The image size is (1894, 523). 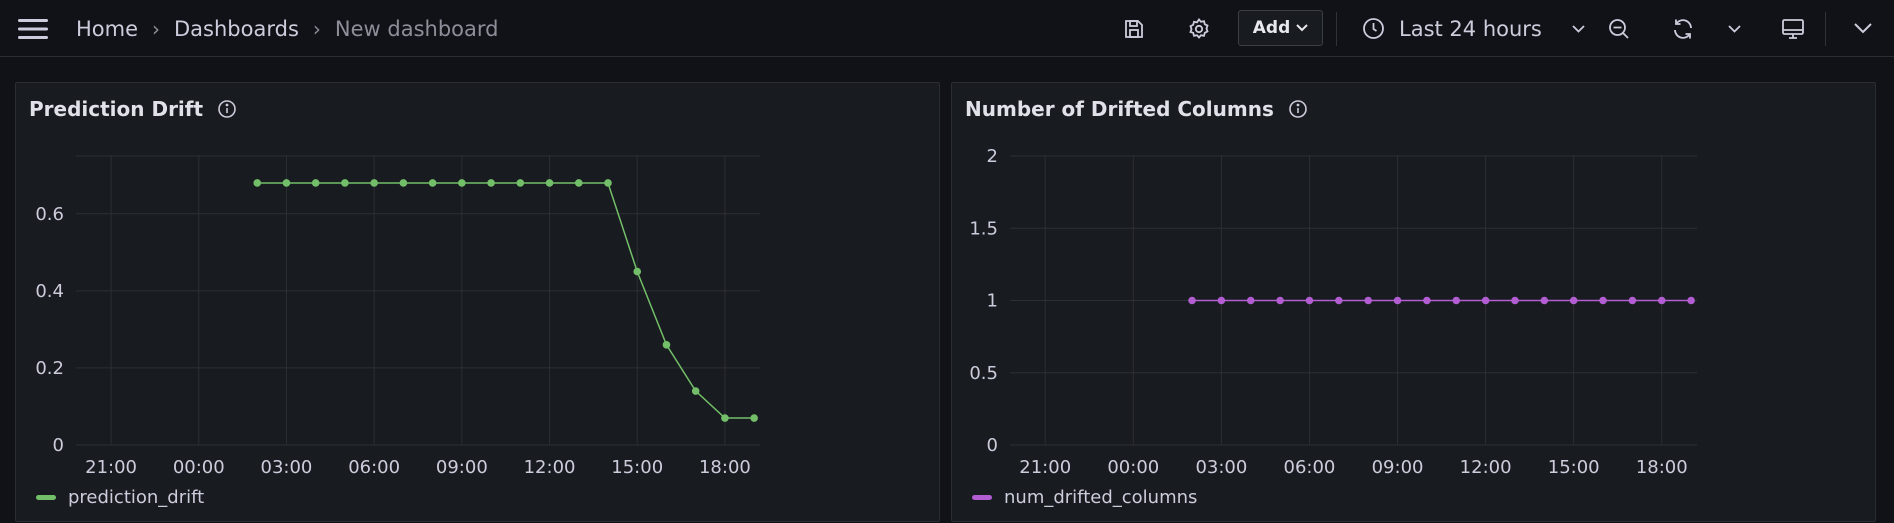 What do you see at coordinates (136, 497) in the screenshot?
I see `legend-label: prediction_drift` at bounding box center [136, 497].